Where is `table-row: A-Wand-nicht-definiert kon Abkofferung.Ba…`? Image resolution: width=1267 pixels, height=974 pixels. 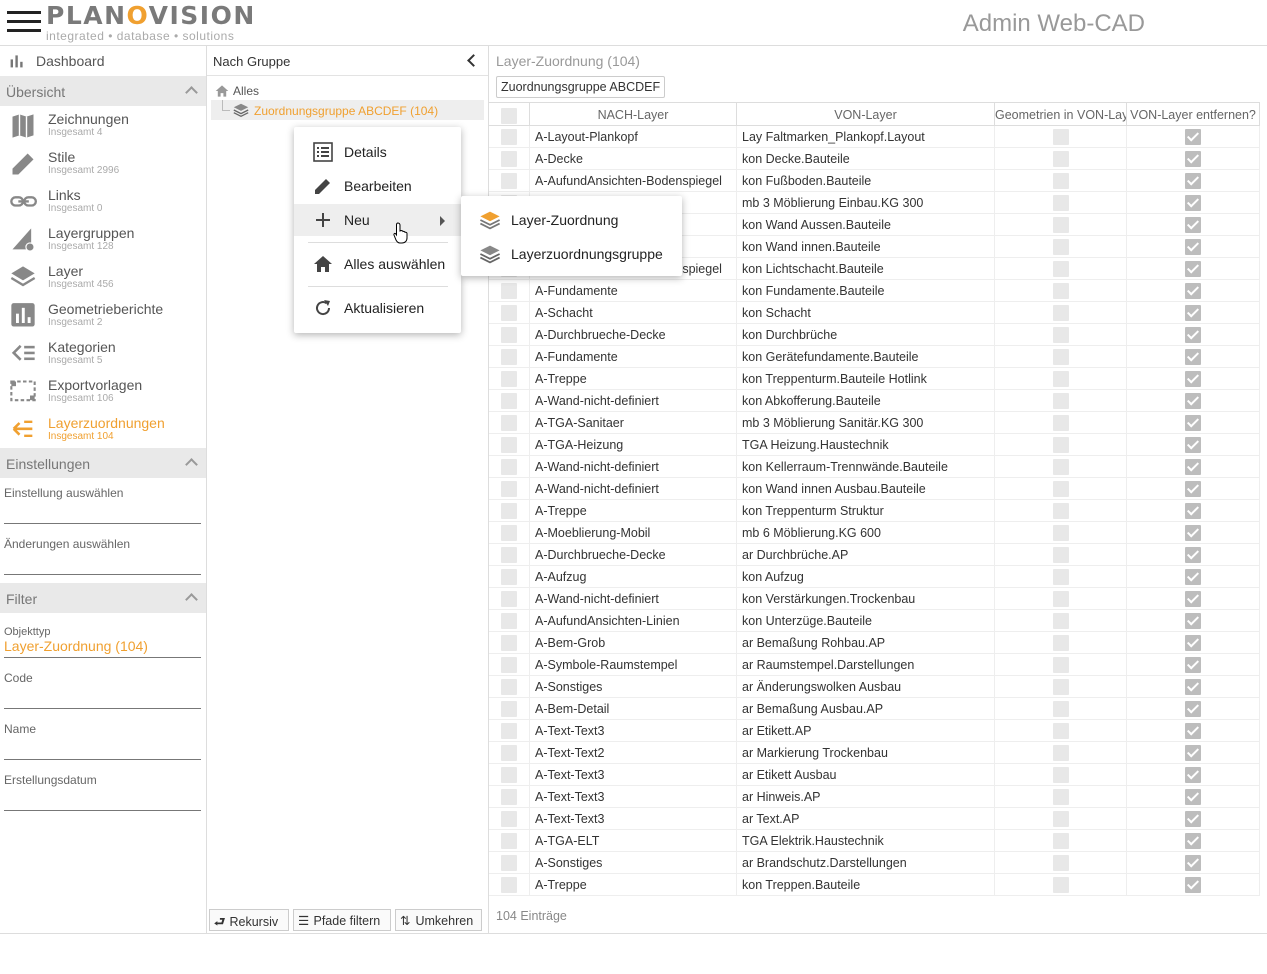 table-row: A-Wand-nicht-definiert kon Abkofferung.Ba… is located at coordinates (874, 401).